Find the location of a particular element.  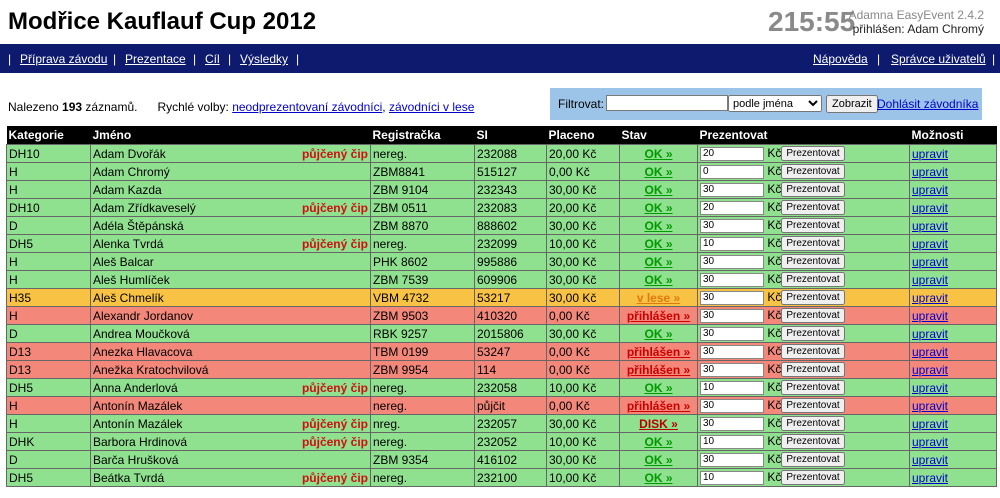

col-header-moznosti: Možnosti is located at coordinates (953, 135).